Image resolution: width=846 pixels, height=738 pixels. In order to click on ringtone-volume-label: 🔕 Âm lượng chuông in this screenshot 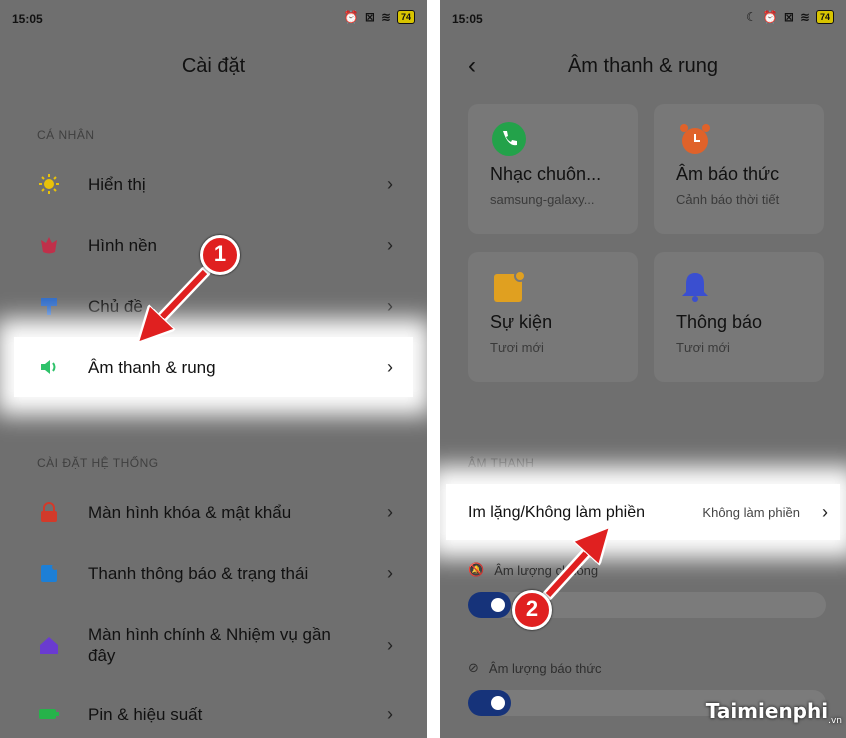, I will do `click(533, 570)`.